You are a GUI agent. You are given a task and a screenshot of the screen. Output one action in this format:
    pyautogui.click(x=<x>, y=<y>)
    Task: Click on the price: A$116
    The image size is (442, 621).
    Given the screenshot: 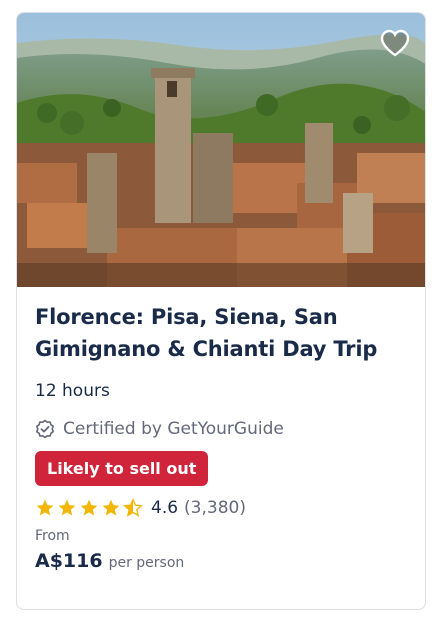 What is the action you would take?
    pyautogui.click(x=69, y=561)
    